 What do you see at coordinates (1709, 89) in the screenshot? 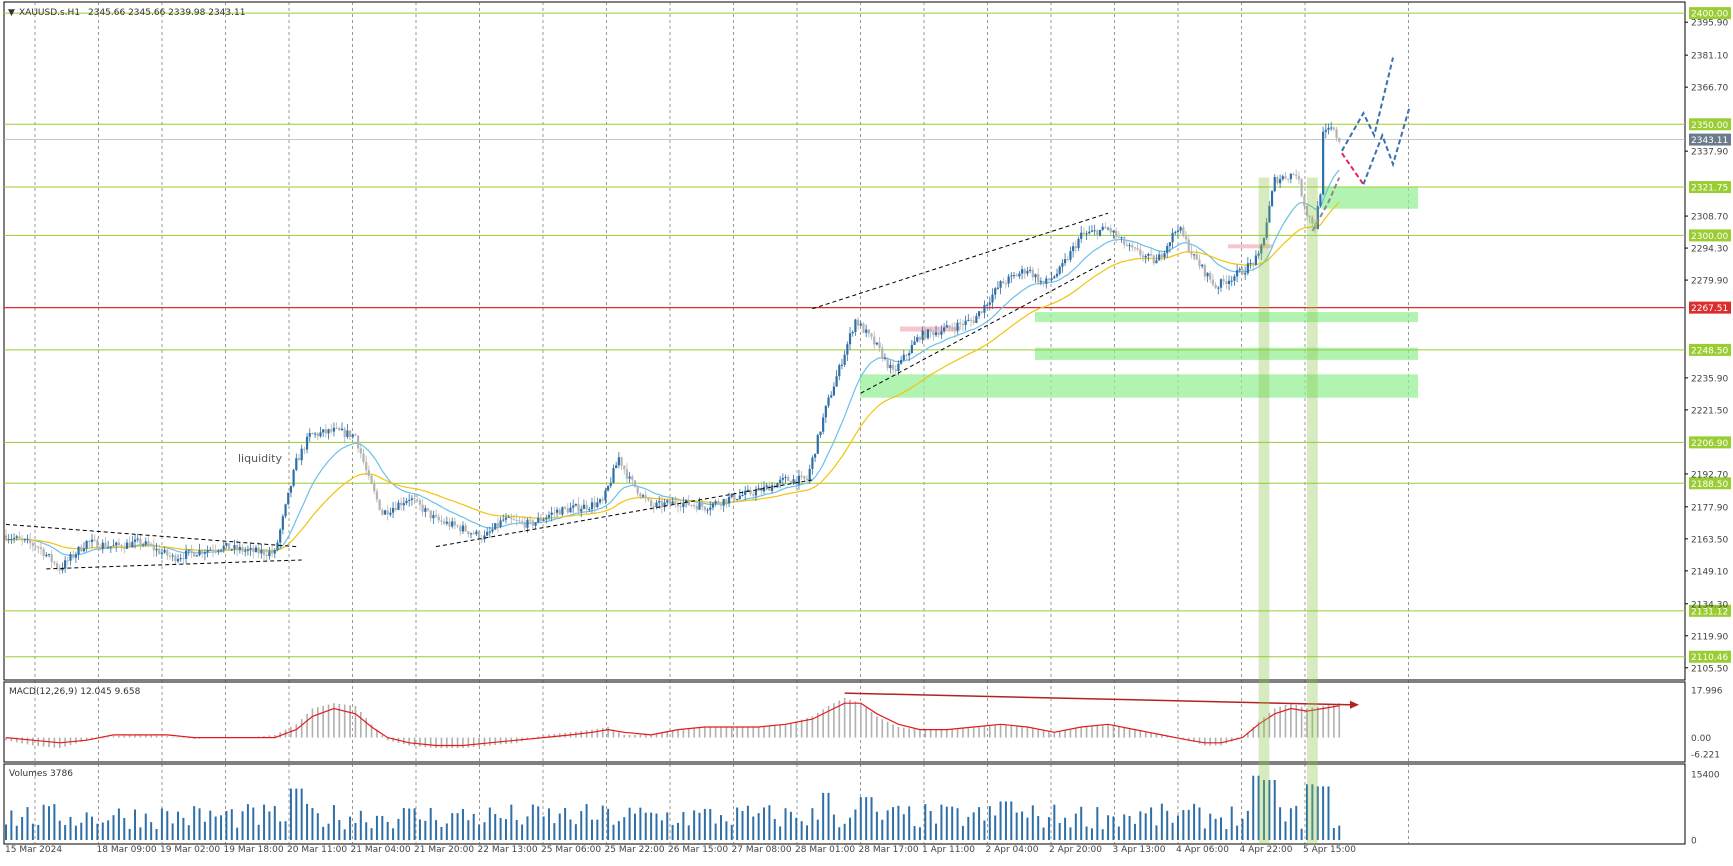
I see `price-tick-label: 2366.70` at bounding box center [1709, 89].